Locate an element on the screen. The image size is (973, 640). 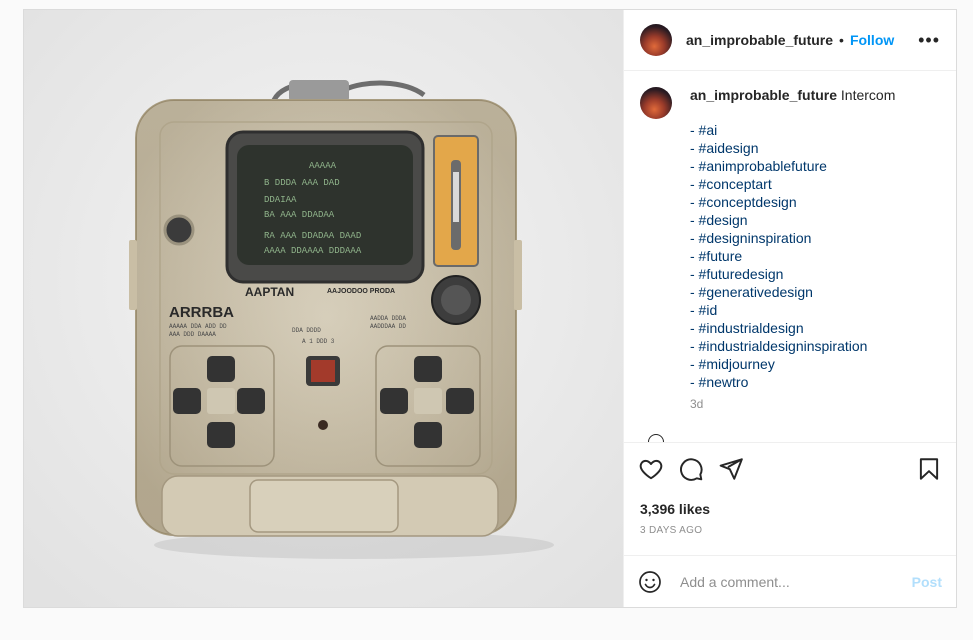
like-count: 3,396 likes is located at coordinates (790, 509).